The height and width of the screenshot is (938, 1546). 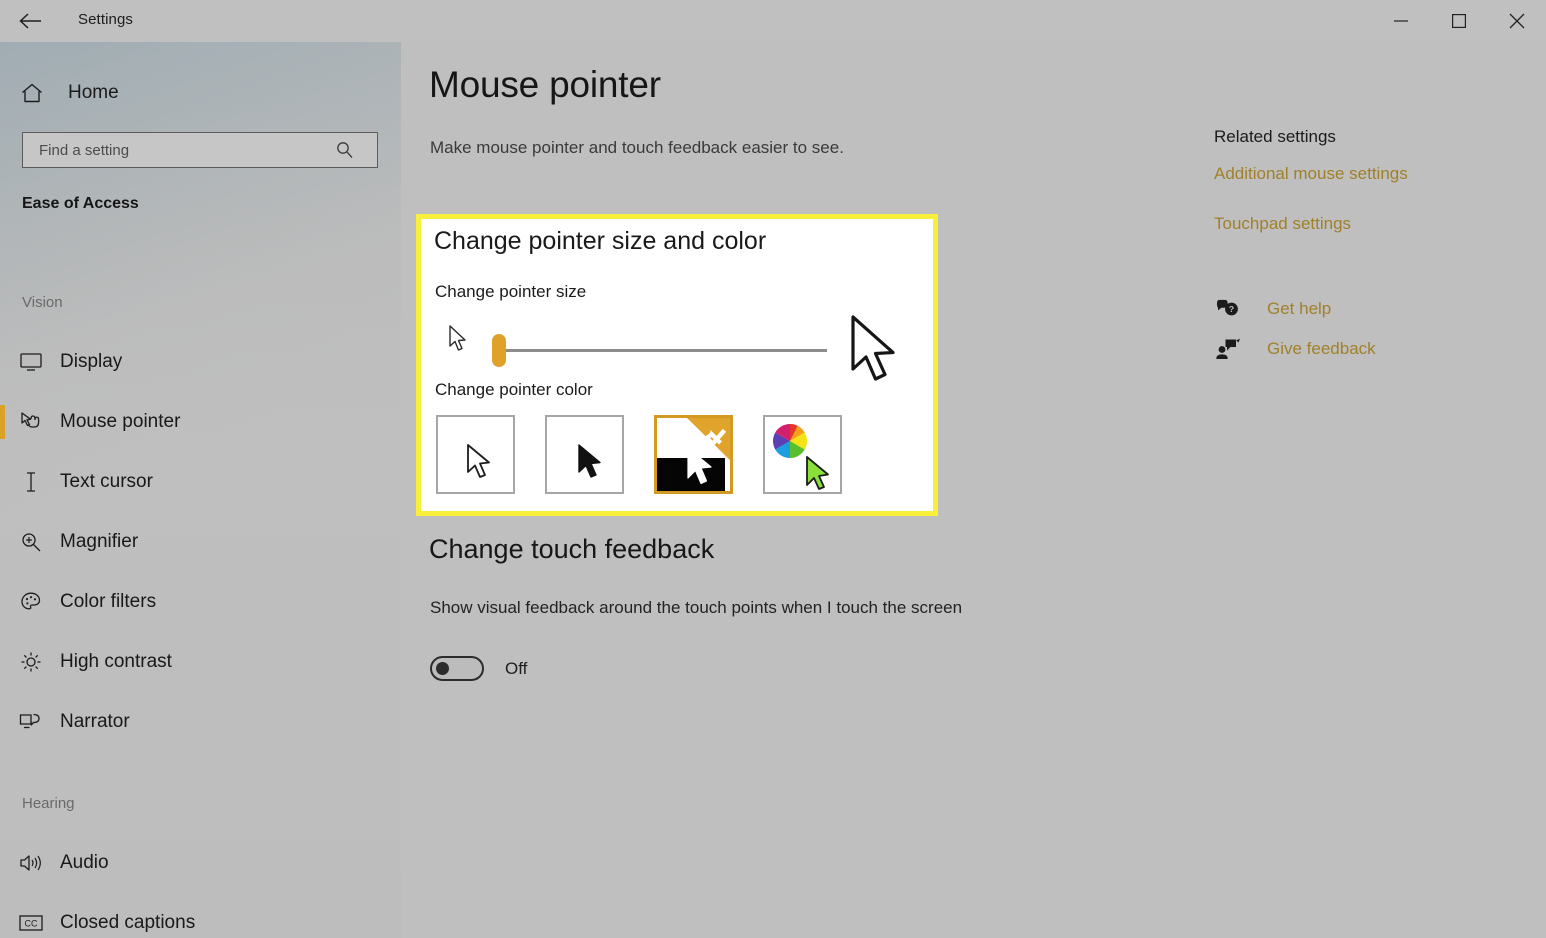 What do you see at coordinates (200, 542) in the screenshot?
I see `sidebar-item-magnifier: Magnifier` at bounding box center [200, 542].